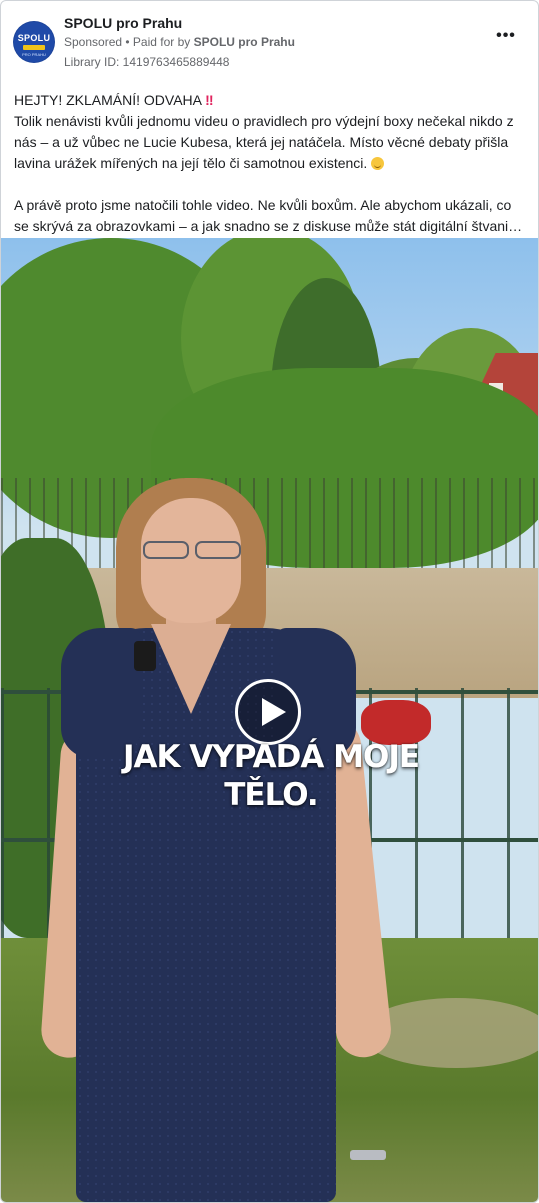 Image resolution: width=539 pixels, height=1203 pixels. What do you see at coordinates (268, 712) in the screenshot?
I see `play-icon` at bounding box center [268, 712].